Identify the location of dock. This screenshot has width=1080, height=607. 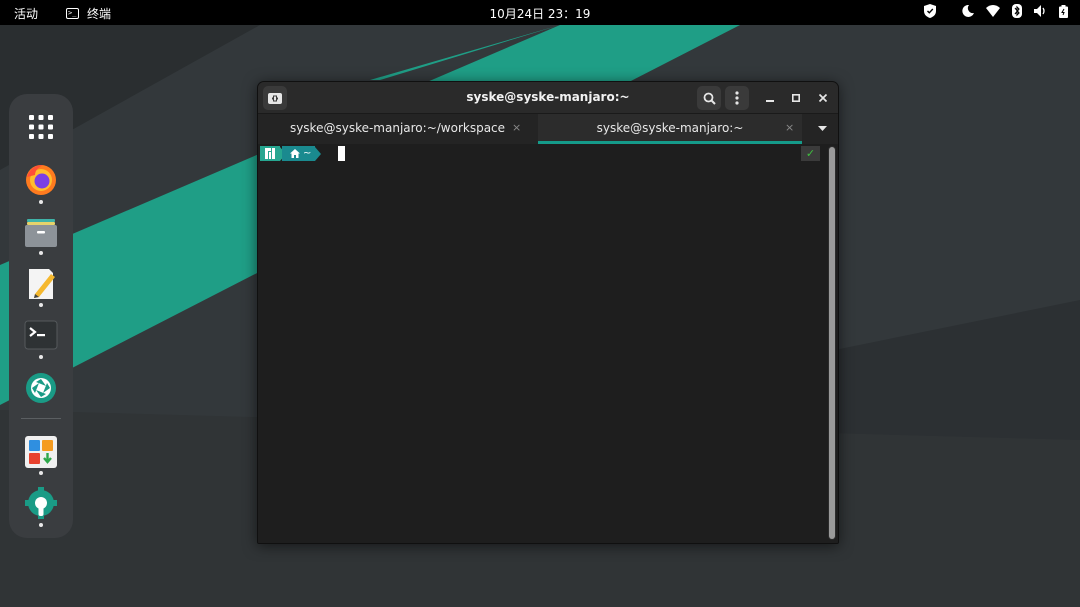
(41, 316).